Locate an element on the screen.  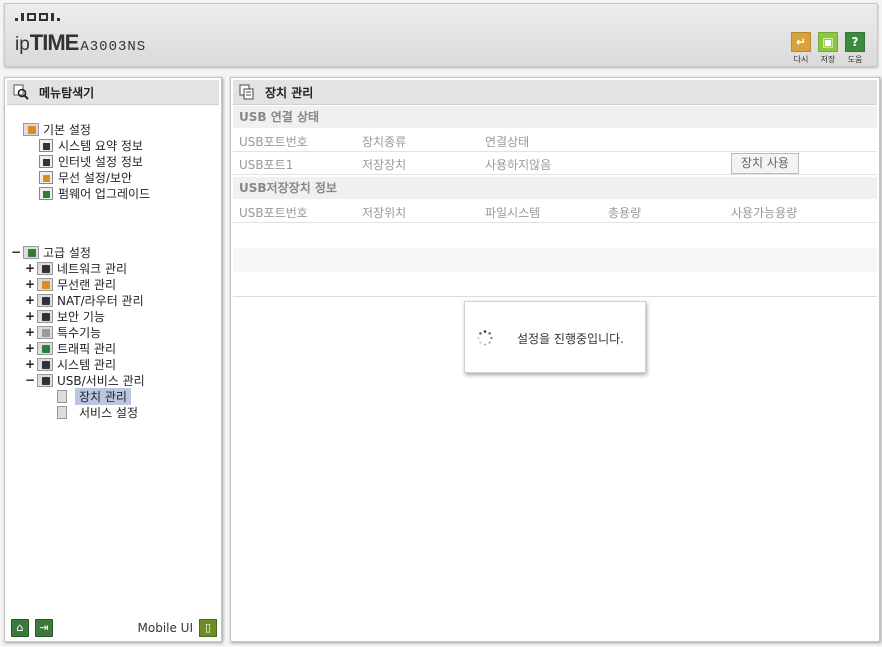
tree-item-label: 무선랜 관리 is located at coordinates (87, 284).